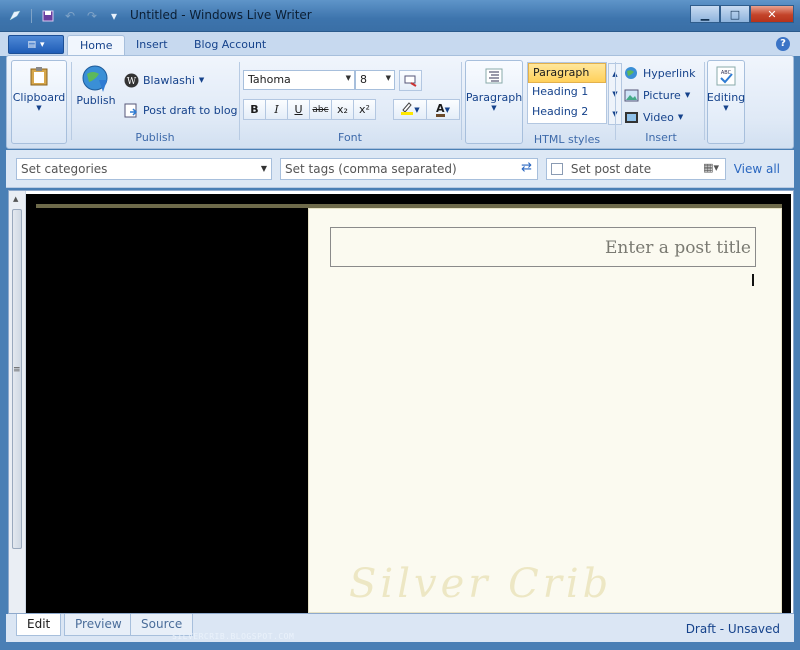 The height and width of the screenshot is (650, 800). I want to click on quick-access-toolbar: ↶ ↷ ▾, so click(64, 16).